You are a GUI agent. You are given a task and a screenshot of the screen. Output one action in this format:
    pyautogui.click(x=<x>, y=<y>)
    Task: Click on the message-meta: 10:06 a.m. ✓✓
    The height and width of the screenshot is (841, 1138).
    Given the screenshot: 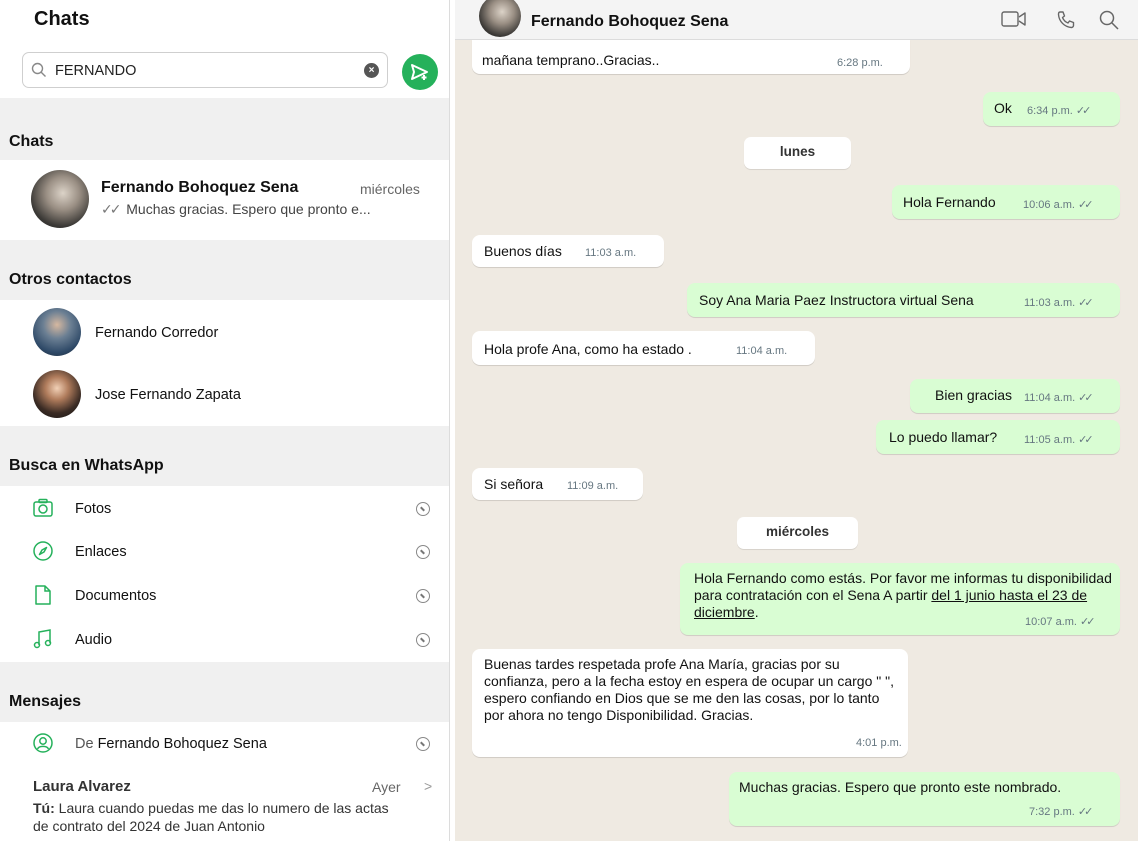 What is the action you would take?
    pyautogui.click(x=1058, y=204)
    